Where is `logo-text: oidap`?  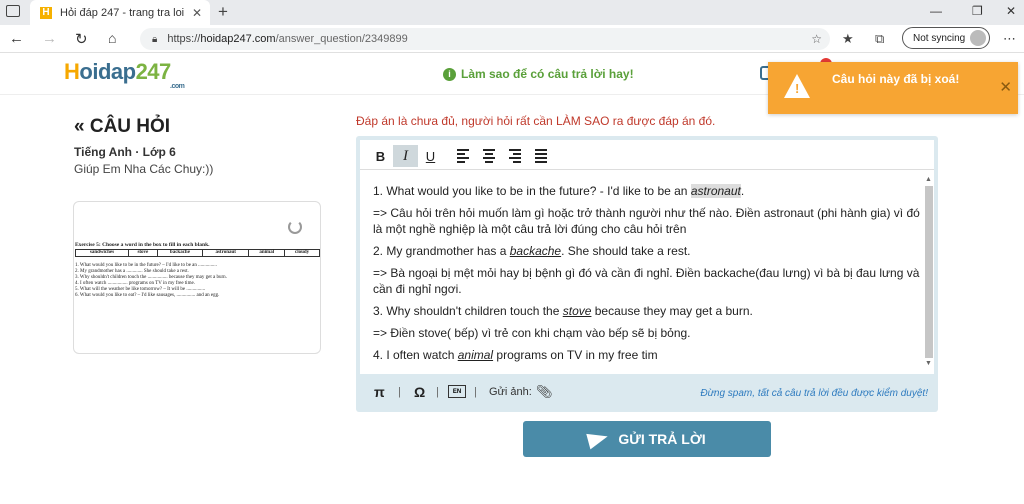 logo-text: oidap is located at coordinates (107, 71).